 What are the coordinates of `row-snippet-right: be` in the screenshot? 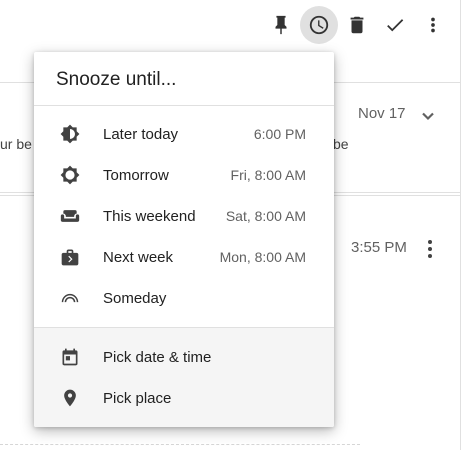 It's located at (341, 144).